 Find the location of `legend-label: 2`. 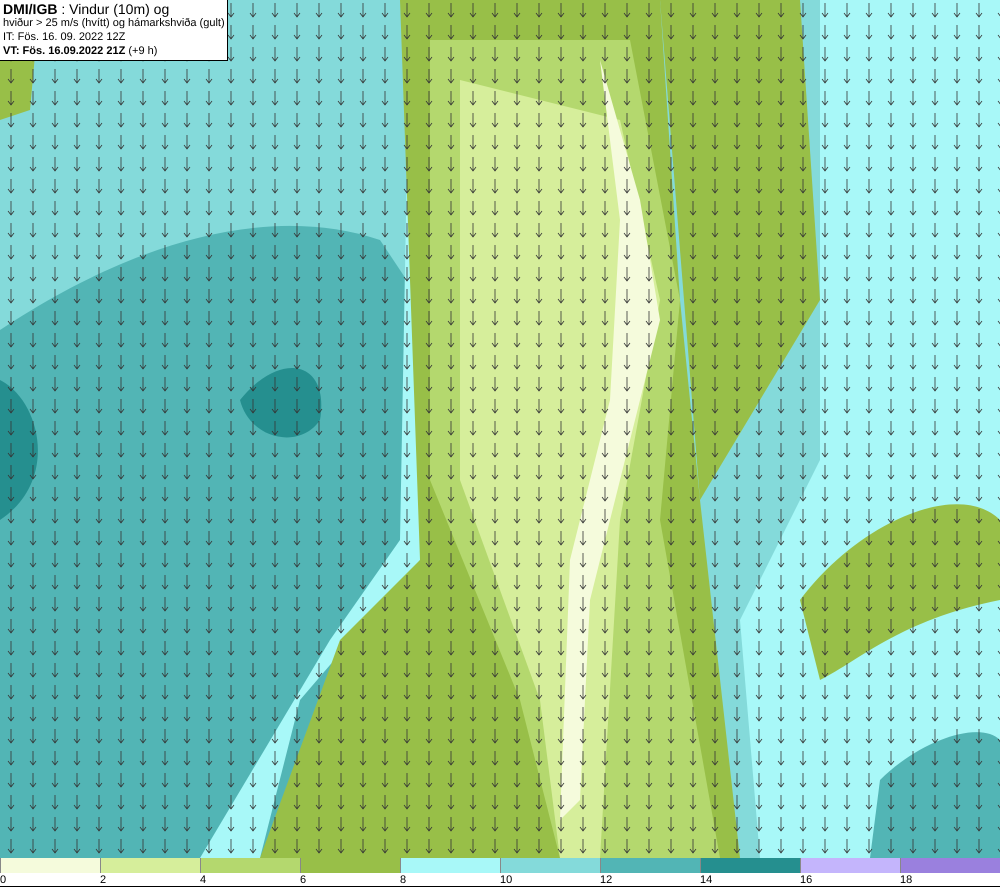

legend-label: 2 is located at coordinates (103, 880).